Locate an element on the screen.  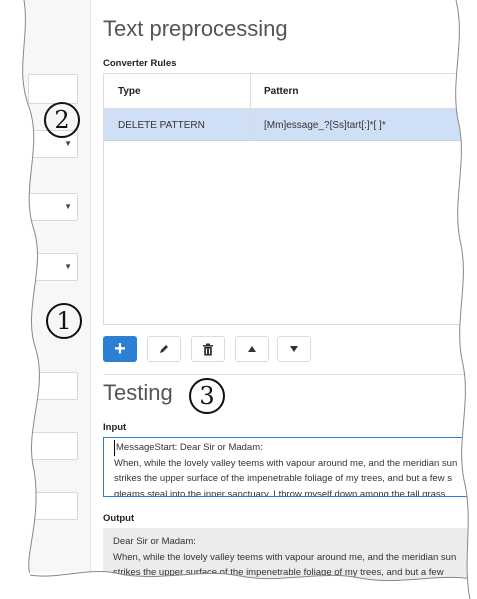
edit-rule-button is located at coordinates (164, 349).